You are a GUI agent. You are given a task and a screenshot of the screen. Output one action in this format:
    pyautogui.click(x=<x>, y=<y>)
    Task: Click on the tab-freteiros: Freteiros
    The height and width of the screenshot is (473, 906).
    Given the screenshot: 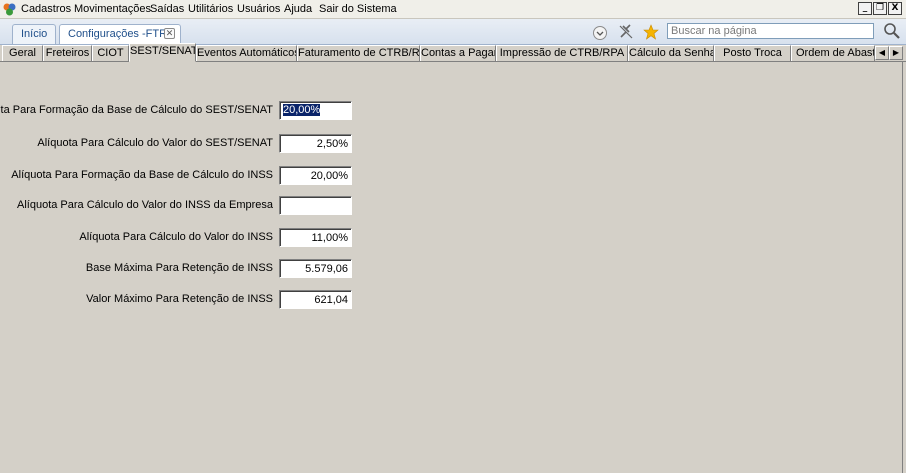 What is the action you would take?
    pyautogui.click(x=67, y=53)
    